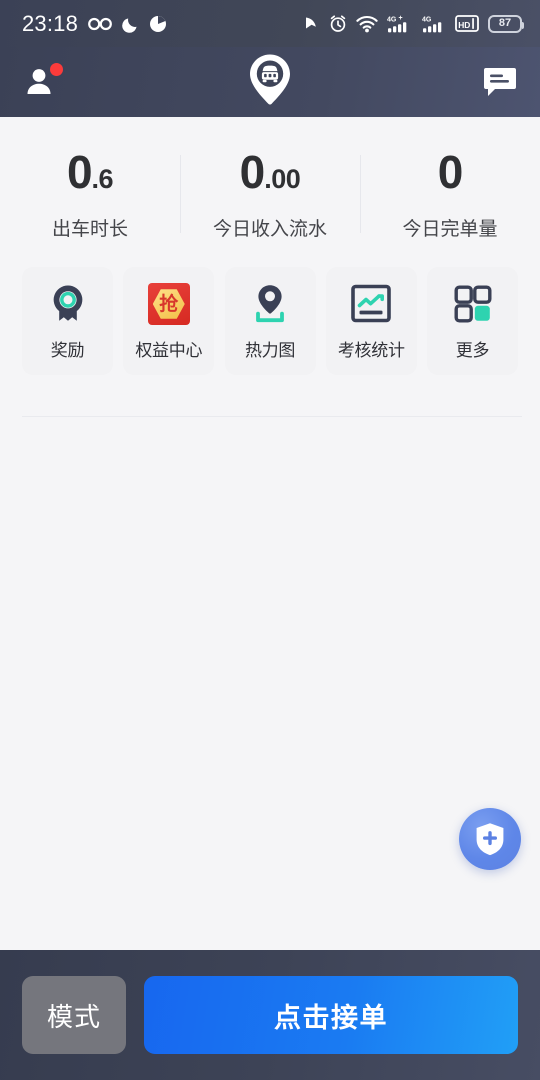  What do you see at coordinates (338, 23) in the screenshot?
I see `alarm-clock-icon` at bounding box center [338, 23].